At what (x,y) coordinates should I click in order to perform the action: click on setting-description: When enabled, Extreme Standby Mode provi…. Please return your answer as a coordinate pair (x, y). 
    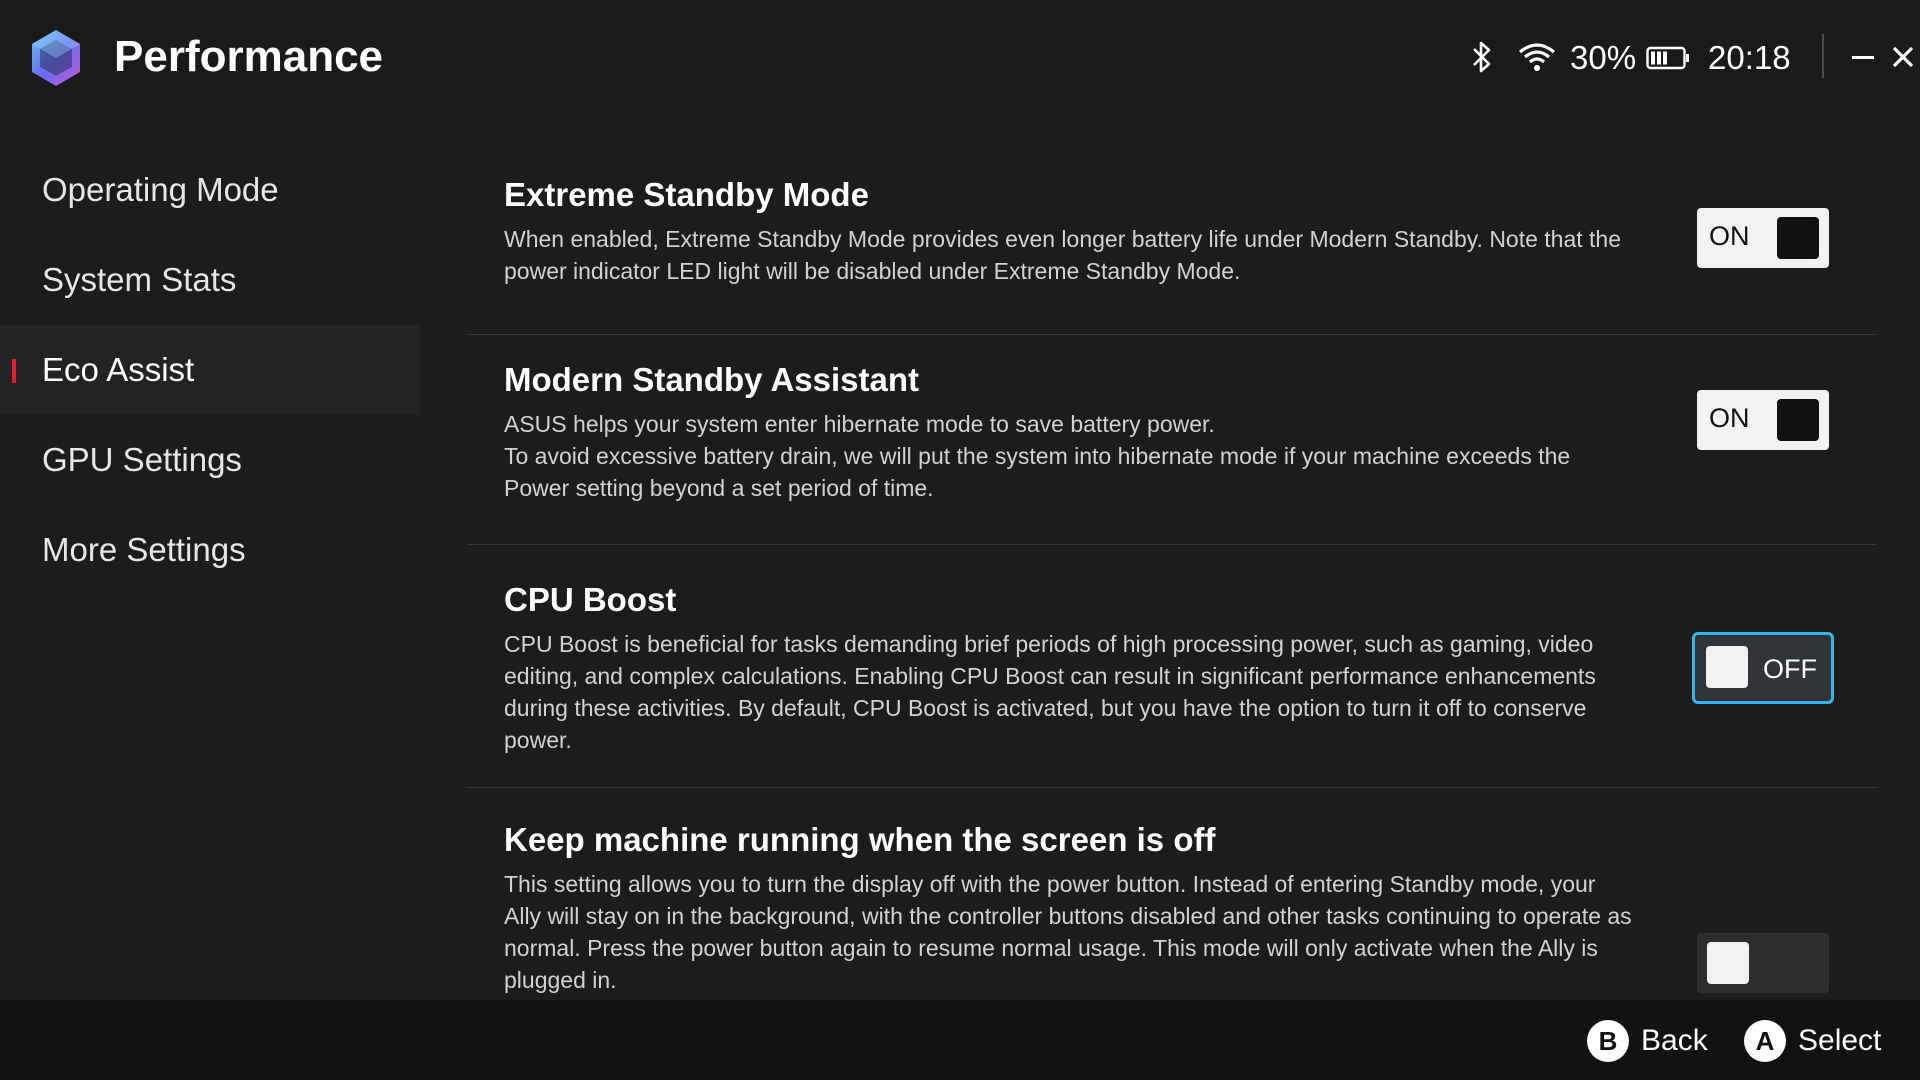
    Looking at the image, I should click on (1063, 255).